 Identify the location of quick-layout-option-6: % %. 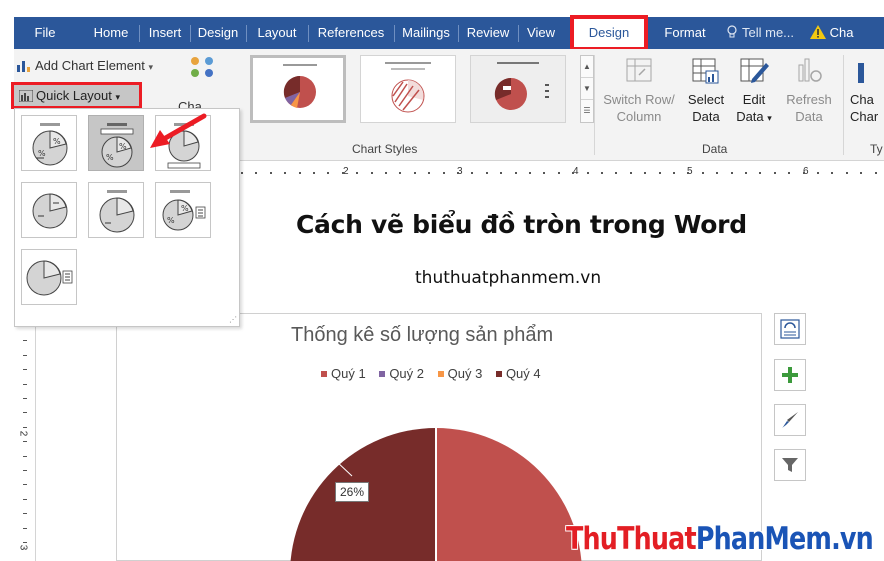
(183, 210).